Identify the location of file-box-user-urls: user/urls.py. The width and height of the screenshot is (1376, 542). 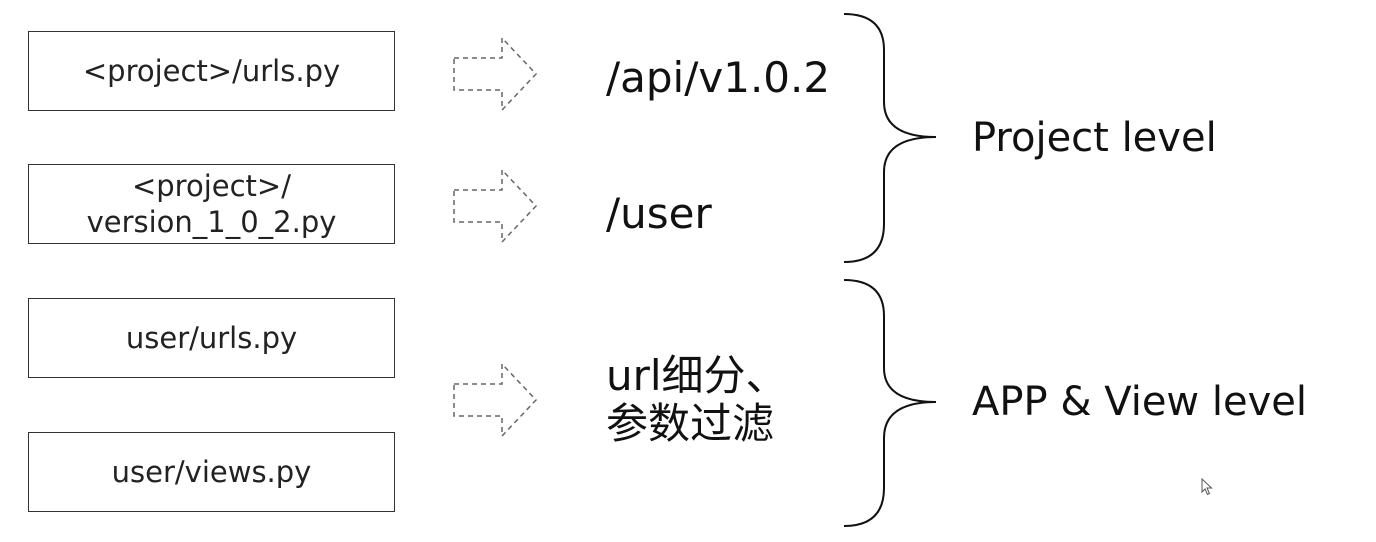
(211, 338).